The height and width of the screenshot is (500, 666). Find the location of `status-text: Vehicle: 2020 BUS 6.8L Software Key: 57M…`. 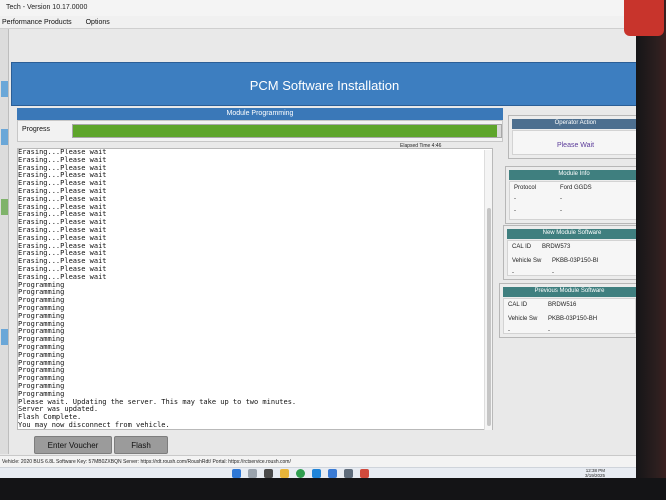

status-text: Vehicle: 2020 BUS 6.8L Software Key: 57M… is located at coordinates (146, 462).